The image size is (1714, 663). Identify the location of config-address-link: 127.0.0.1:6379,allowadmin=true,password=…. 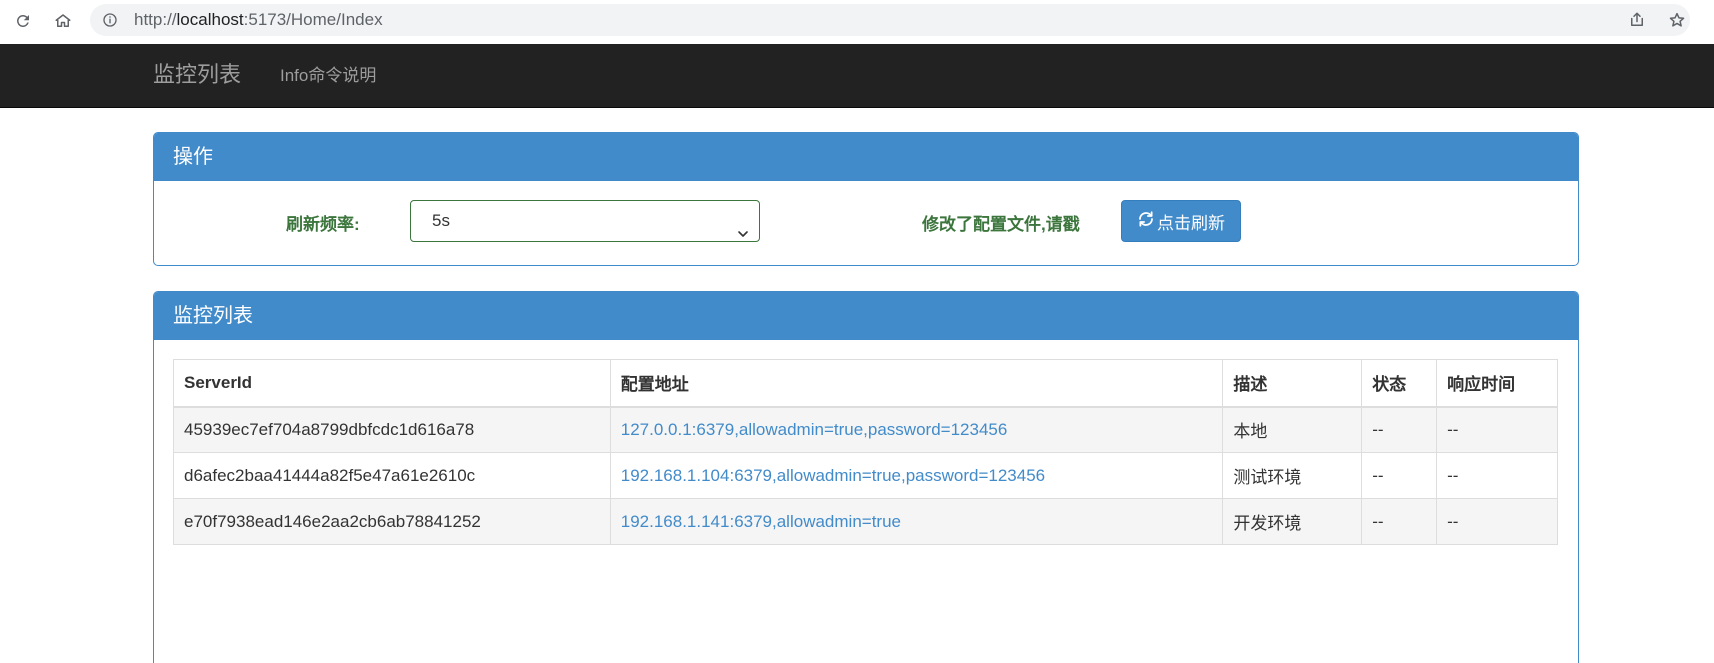
(916, 429).